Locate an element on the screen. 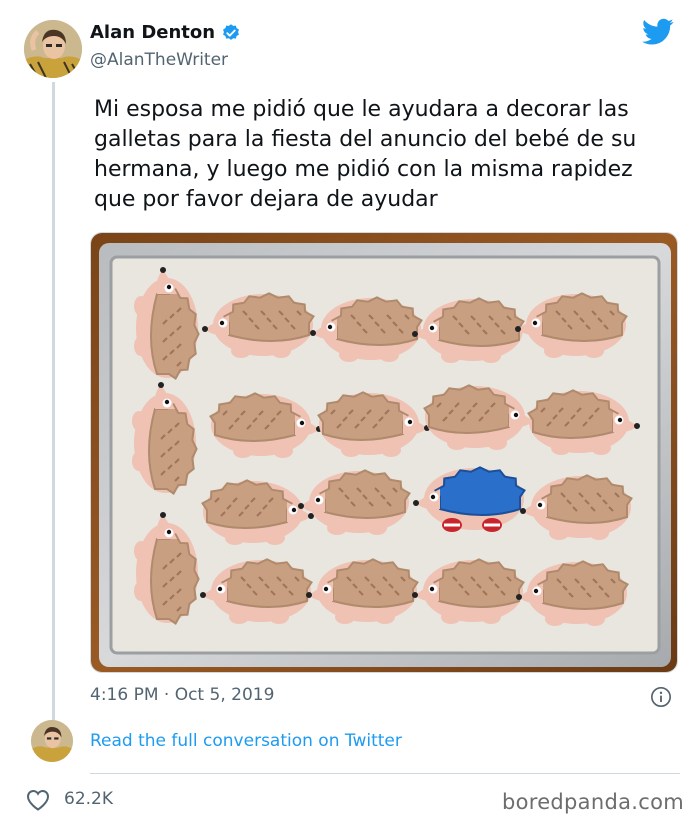  read-conversation-link: Read the full conversation on Twitter is located at coordinates (246, 741).